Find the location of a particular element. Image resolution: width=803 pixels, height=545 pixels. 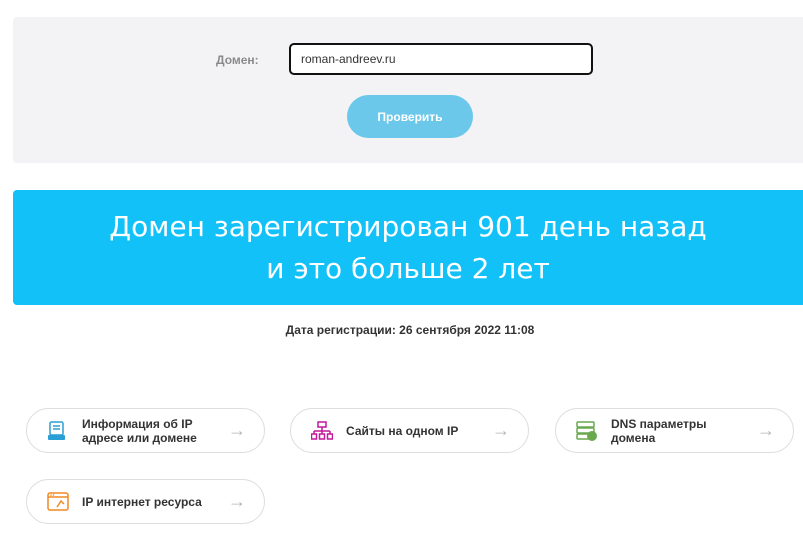

result-subline: и это больше 2 лет is located at coordinates (408, 268).